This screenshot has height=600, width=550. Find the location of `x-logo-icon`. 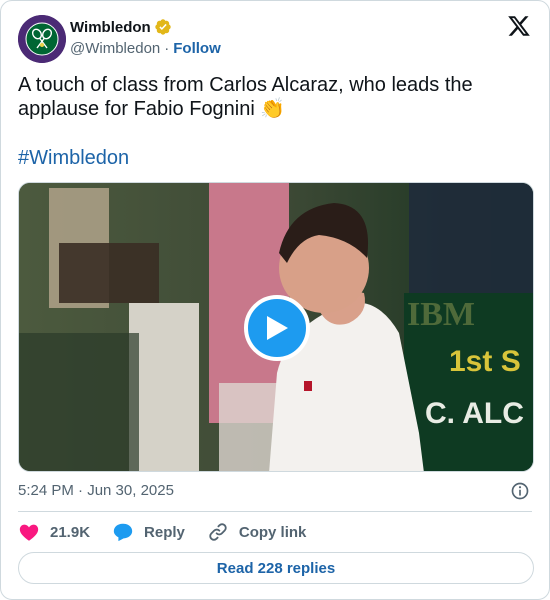

x-logo-icon is located at coordinates (519, 26).